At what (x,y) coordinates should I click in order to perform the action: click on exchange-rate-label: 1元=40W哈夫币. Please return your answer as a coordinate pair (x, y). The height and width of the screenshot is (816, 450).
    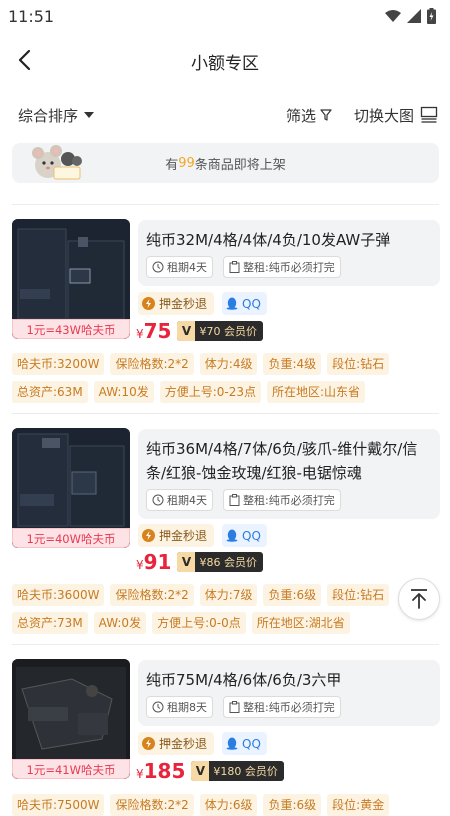
    Looking at the image, I should click on (71, 538).